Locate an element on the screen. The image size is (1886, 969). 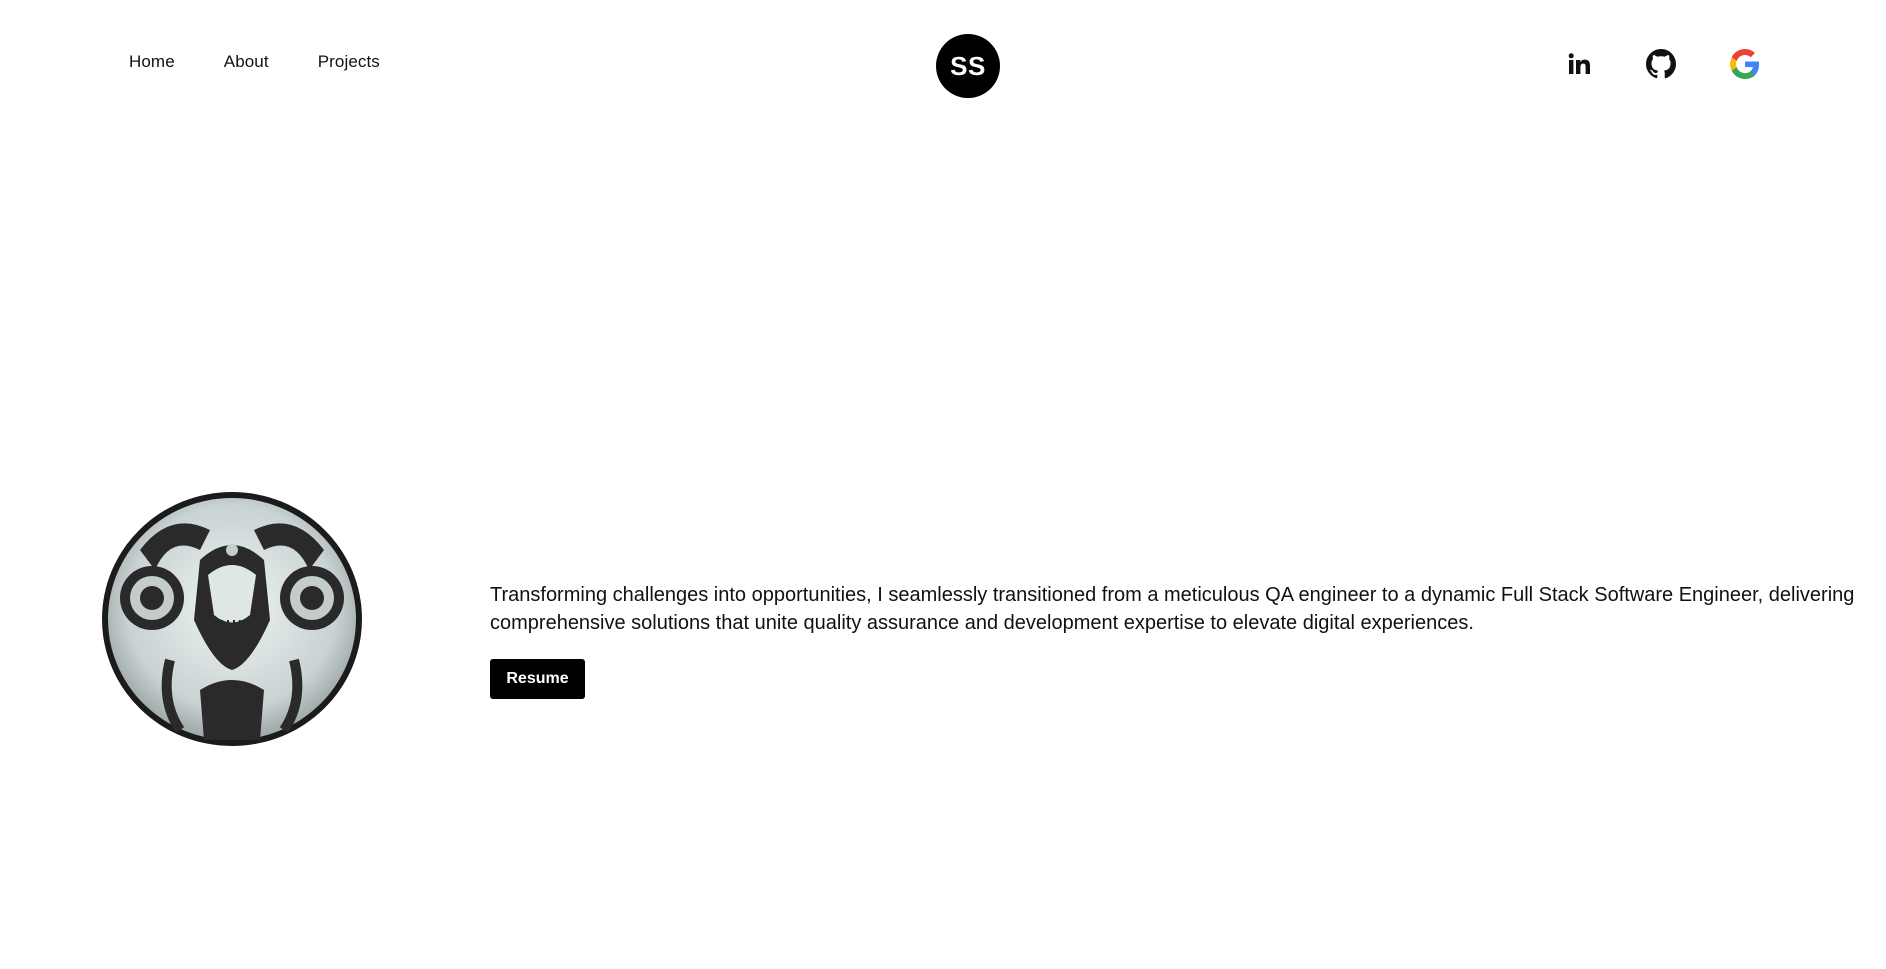
resume-button: Resume is located at coordinates (537, 679).